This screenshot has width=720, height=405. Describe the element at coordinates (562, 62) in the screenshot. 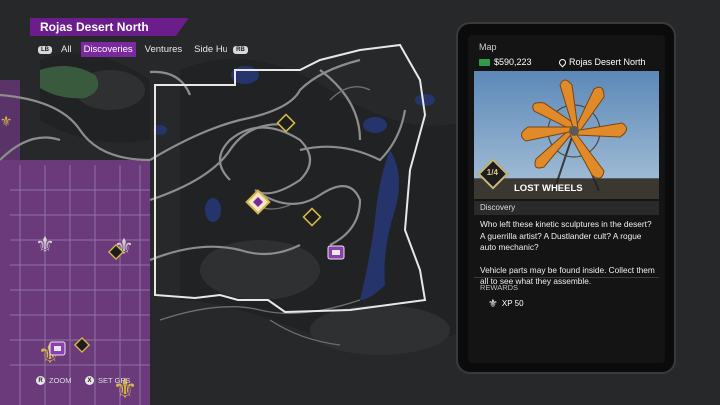

I see `location-pin-icon` at that location.